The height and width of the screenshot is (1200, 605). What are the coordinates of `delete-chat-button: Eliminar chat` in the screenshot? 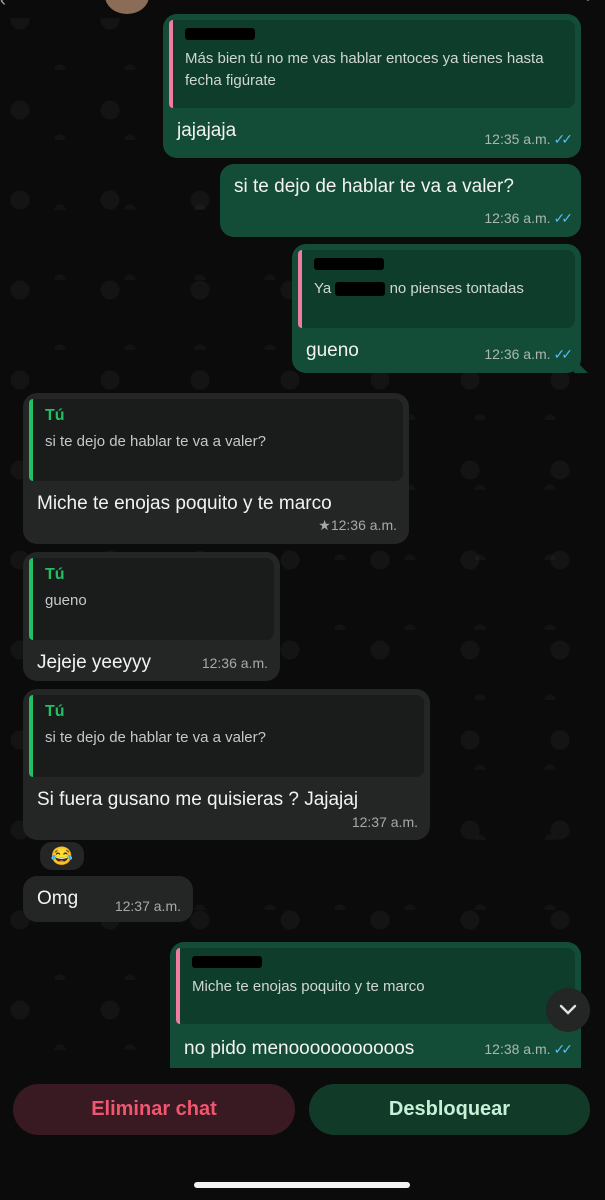 It's located at (154, 1109).